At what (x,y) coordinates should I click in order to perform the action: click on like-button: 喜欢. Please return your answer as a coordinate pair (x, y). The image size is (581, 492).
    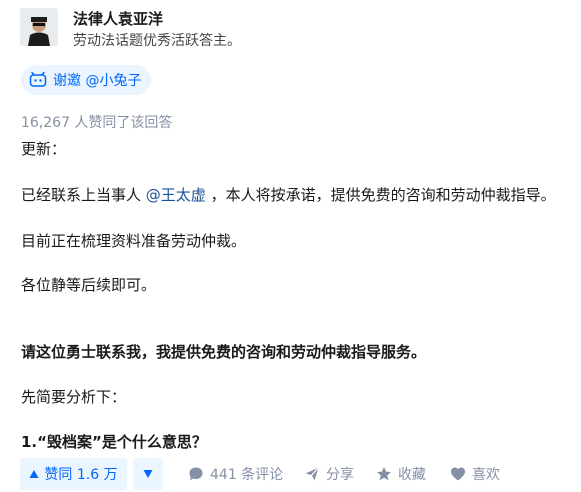
    Looking at the image, I should click on (475, 474).